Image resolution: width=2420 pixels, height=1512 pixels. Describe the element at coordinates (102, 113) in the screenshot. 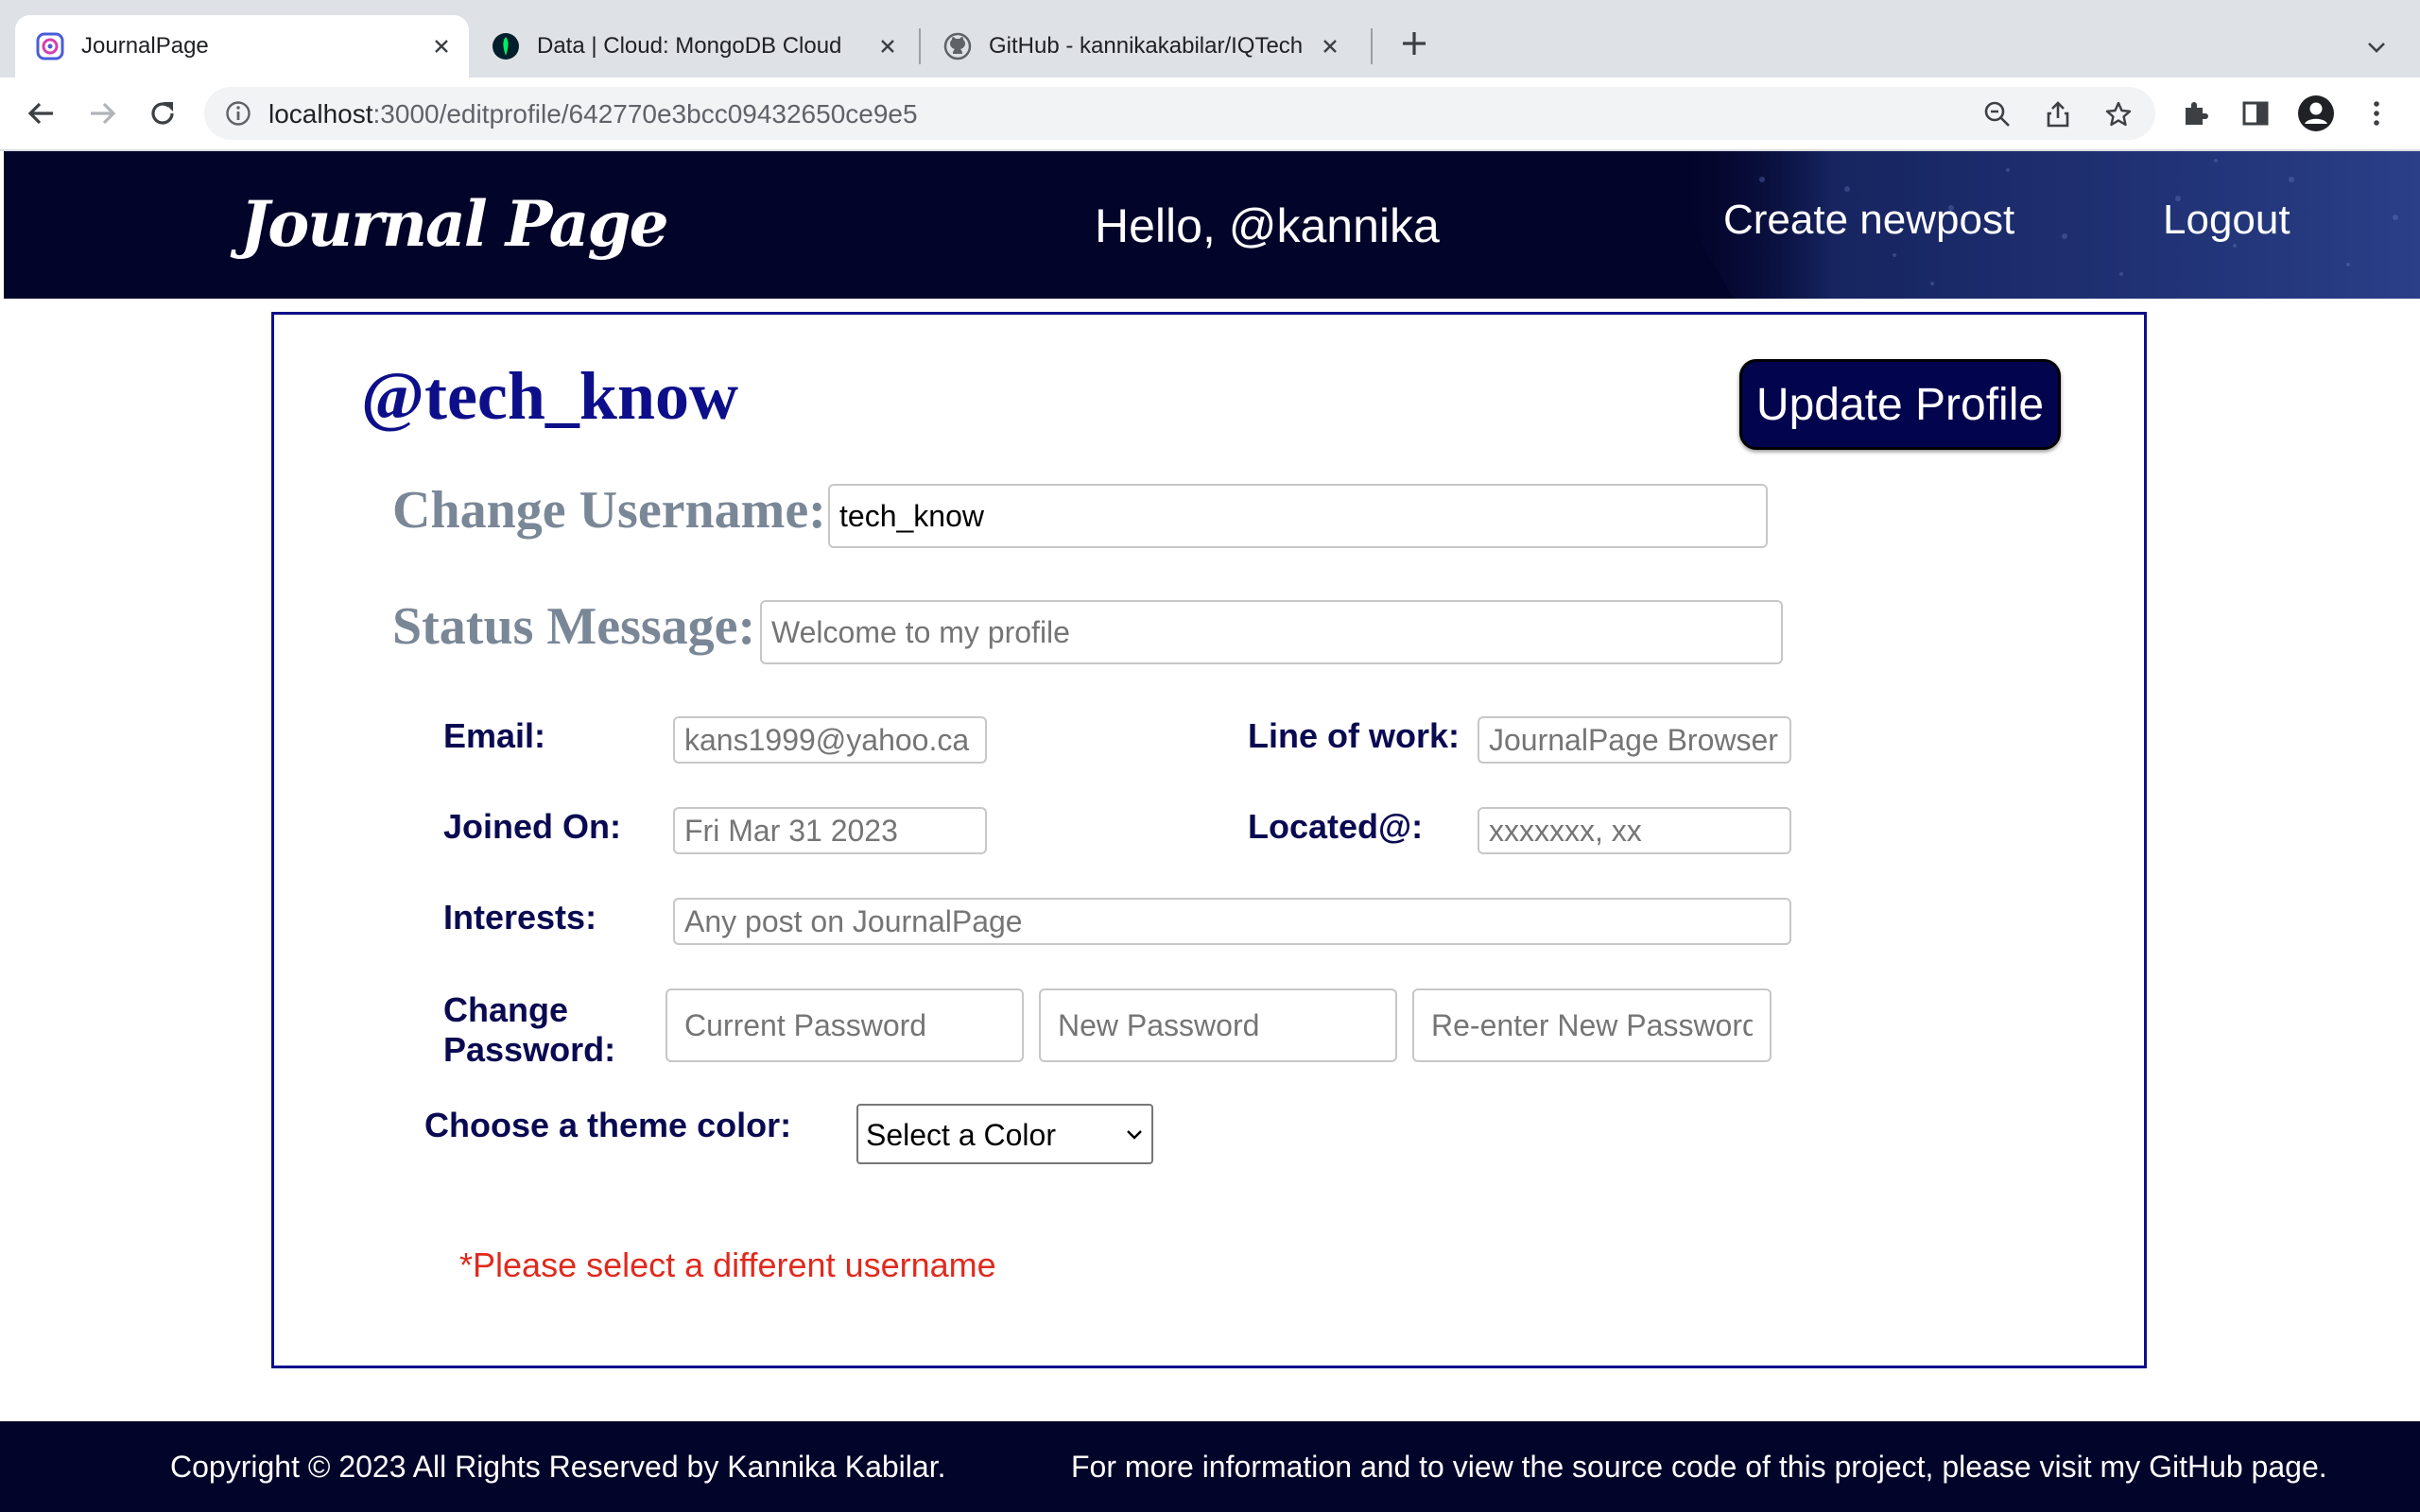

I see `forward-arrow-icon` at that location.